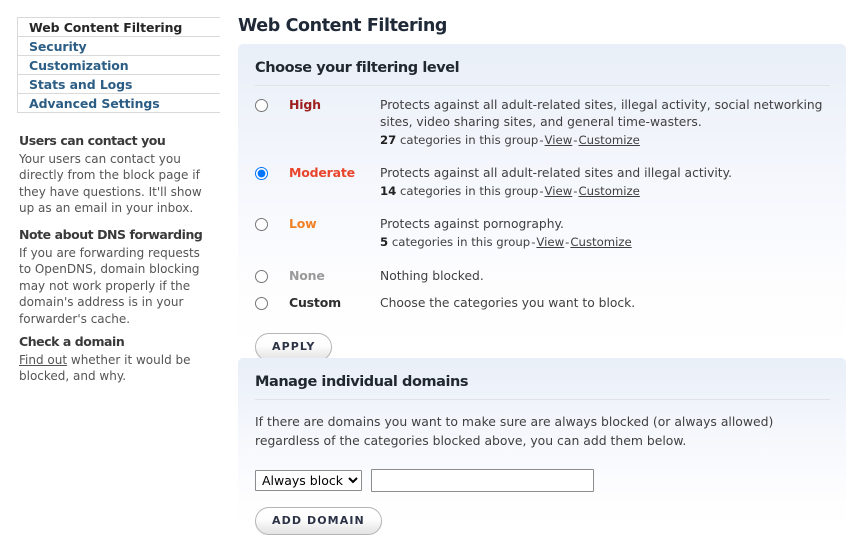 Image resolution: width=858 pixels, height=535 pixels. Describe the element at coordinates (343, 26) in the screenshot. I see `page-title: Web Content Filtering` at that location.